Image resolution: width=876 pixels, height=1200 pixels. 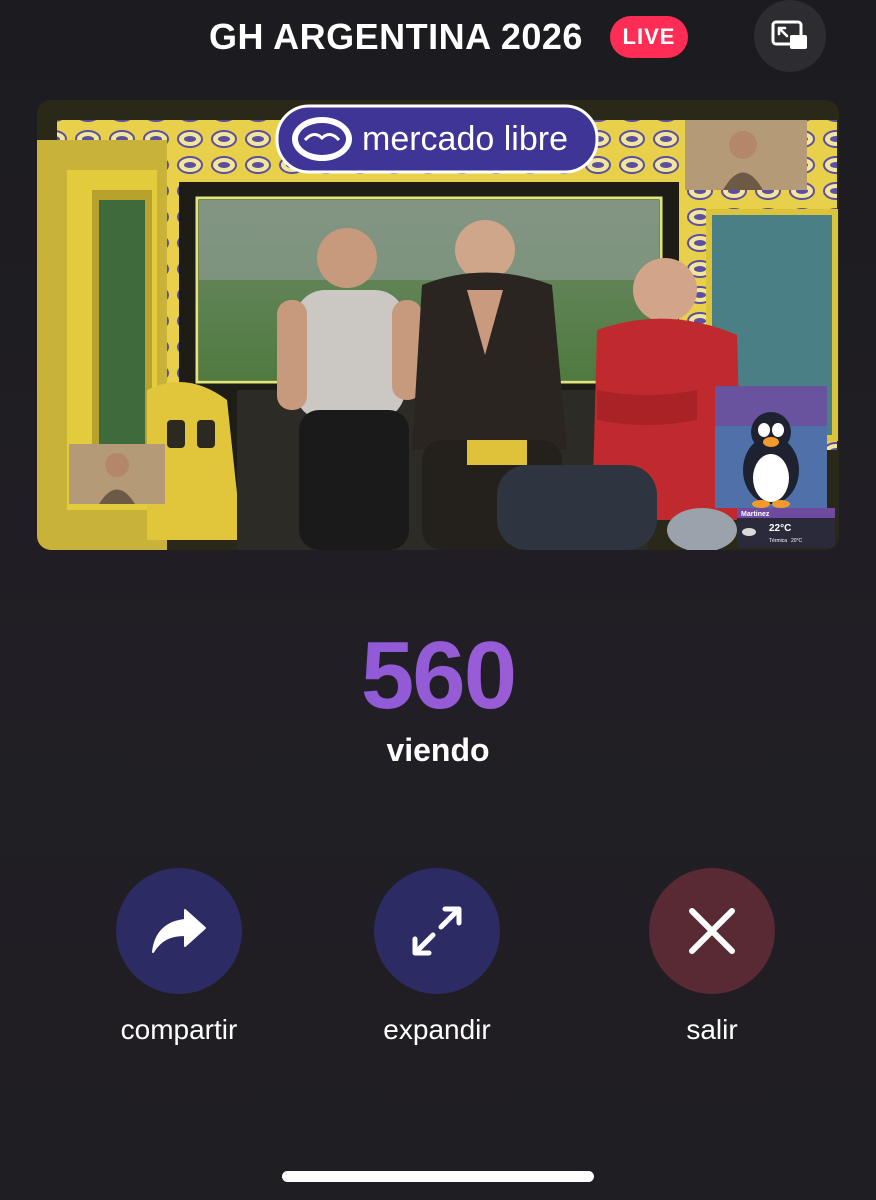 I want to click on picture-in-picture-icon, so click(x=789, y=34).